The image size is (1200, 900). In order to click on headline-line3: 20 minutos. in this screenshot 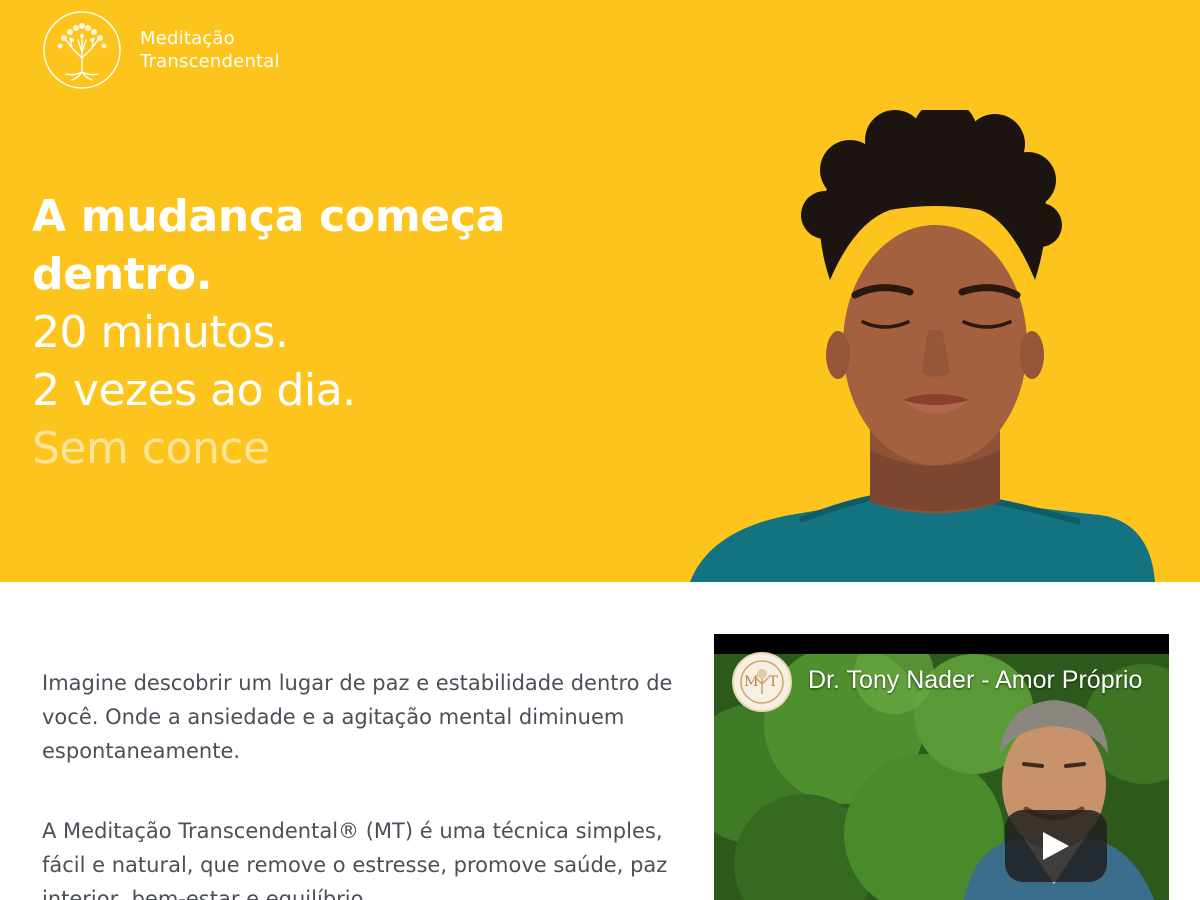, I will do `click(160, 332)`.